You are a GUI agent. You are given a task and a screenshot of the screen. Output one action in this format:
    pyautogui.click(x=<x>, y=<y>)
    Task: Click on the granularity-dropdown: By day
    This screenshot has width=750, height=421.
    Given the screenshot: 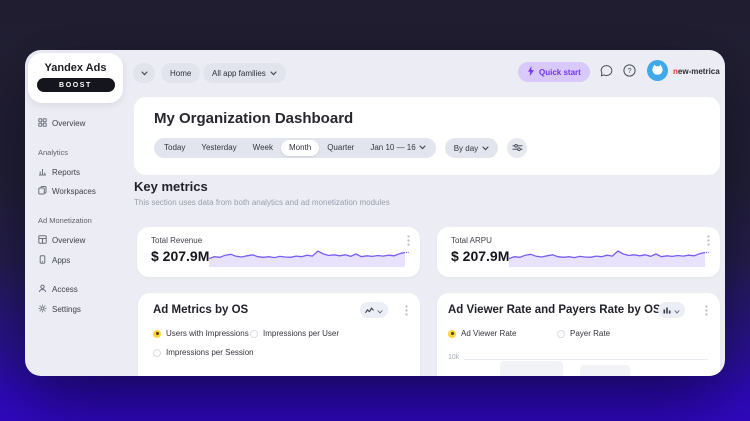 What is the action you would take?
    pyautogui.click(x=471, y=148)
    